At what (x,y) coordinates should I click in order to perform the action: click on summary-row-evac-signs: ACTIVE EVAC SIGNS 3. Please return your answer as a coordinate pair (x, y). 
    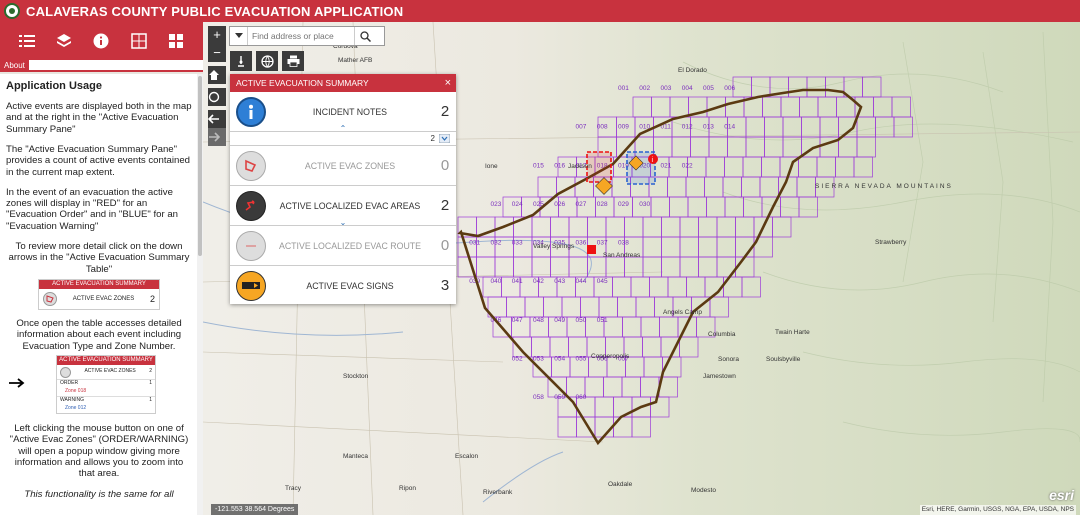
    Looking at the image, I should click on (343, 285).